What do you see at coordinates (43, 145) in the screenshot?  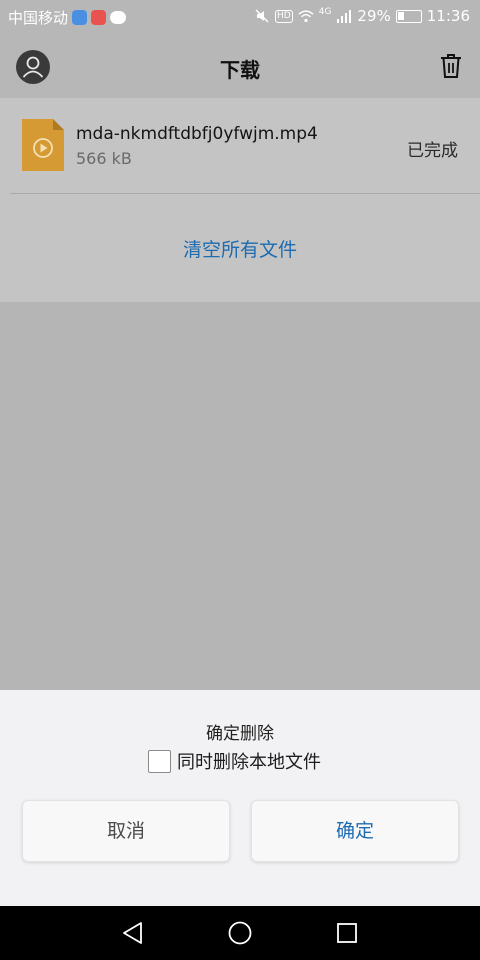 I see `video-file-icon` at bounding box center [43, 145].